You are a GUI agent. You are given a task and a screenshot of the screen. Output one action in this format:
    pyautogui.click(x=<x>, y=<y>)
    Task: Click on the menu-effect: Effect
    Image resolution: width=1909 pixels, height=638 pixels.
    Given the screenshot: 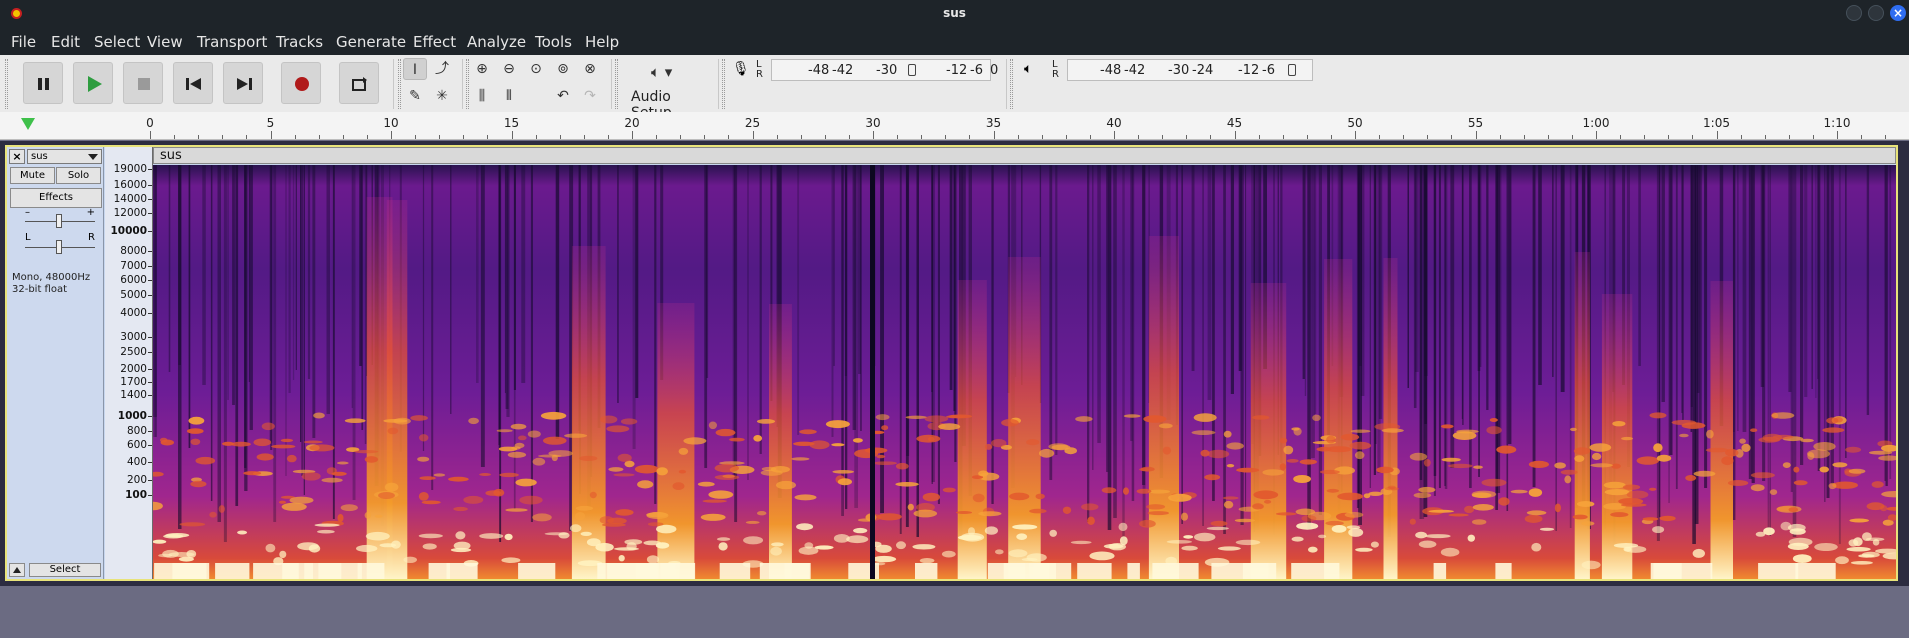 What is the action you would take?
    pyautogui.click(x=434, y=42)
    